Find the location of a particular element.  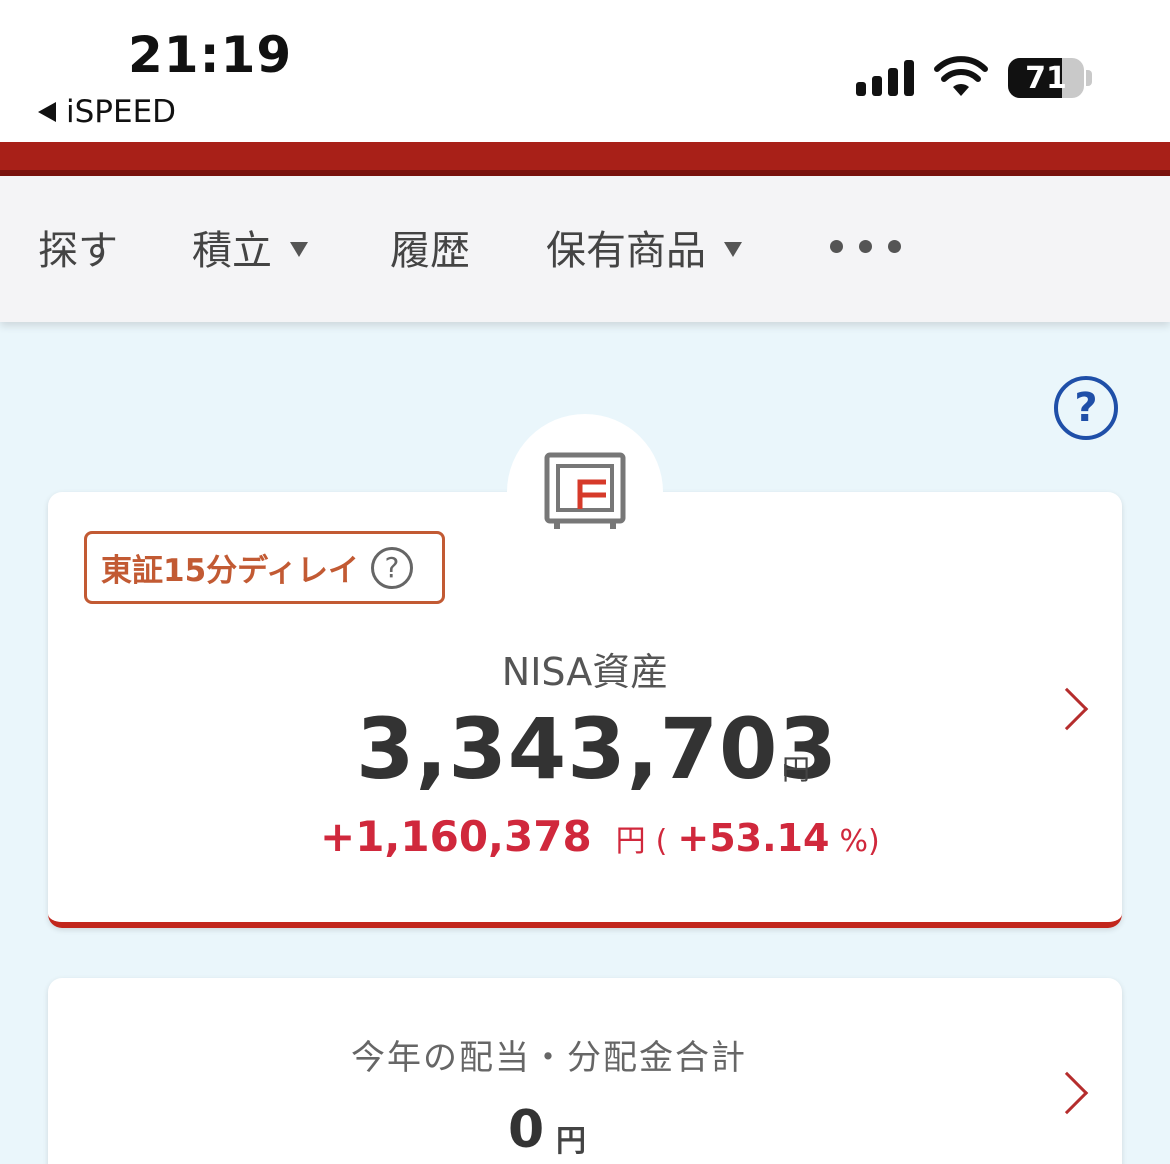

wifi-icon is located at coordinates (961, 76).